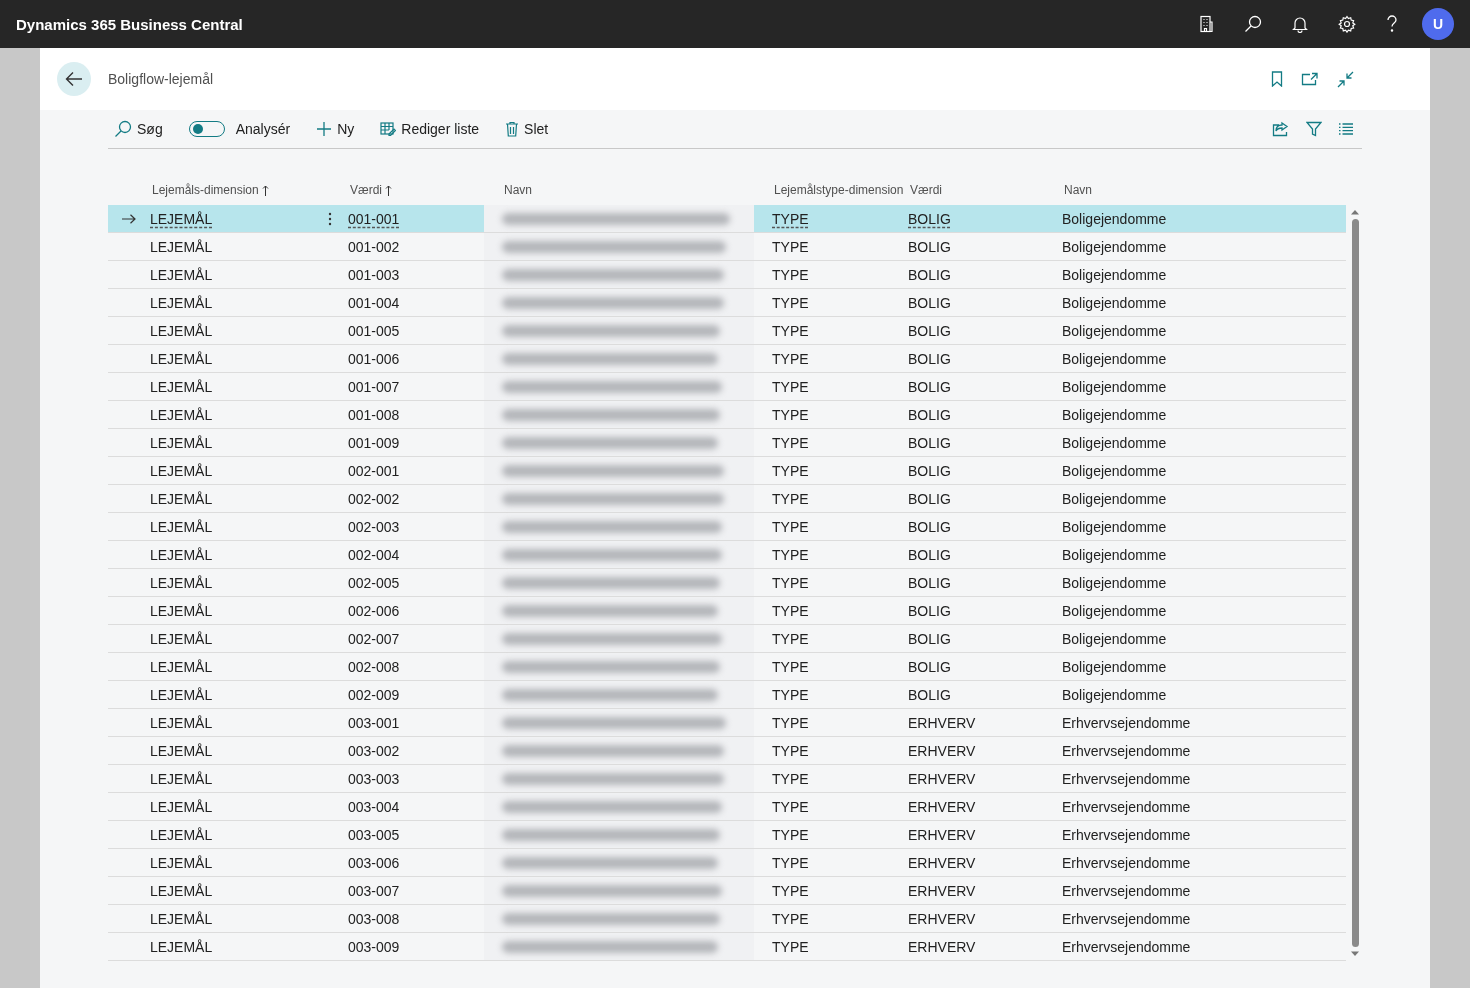 The width and height of the screenshot is (1470, 988). I want to click on table-row: LEJEMÅL 003-006 TYPE ERHVERV Erhvervsejendomme, so click(727, 863).